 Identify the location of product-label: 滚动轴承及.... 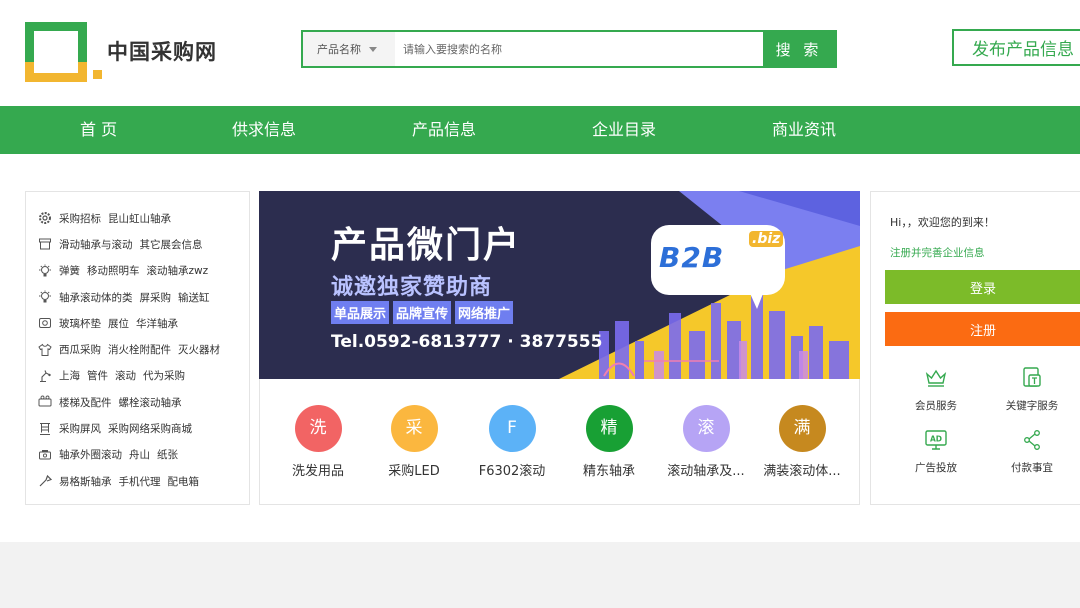
(706, 471).